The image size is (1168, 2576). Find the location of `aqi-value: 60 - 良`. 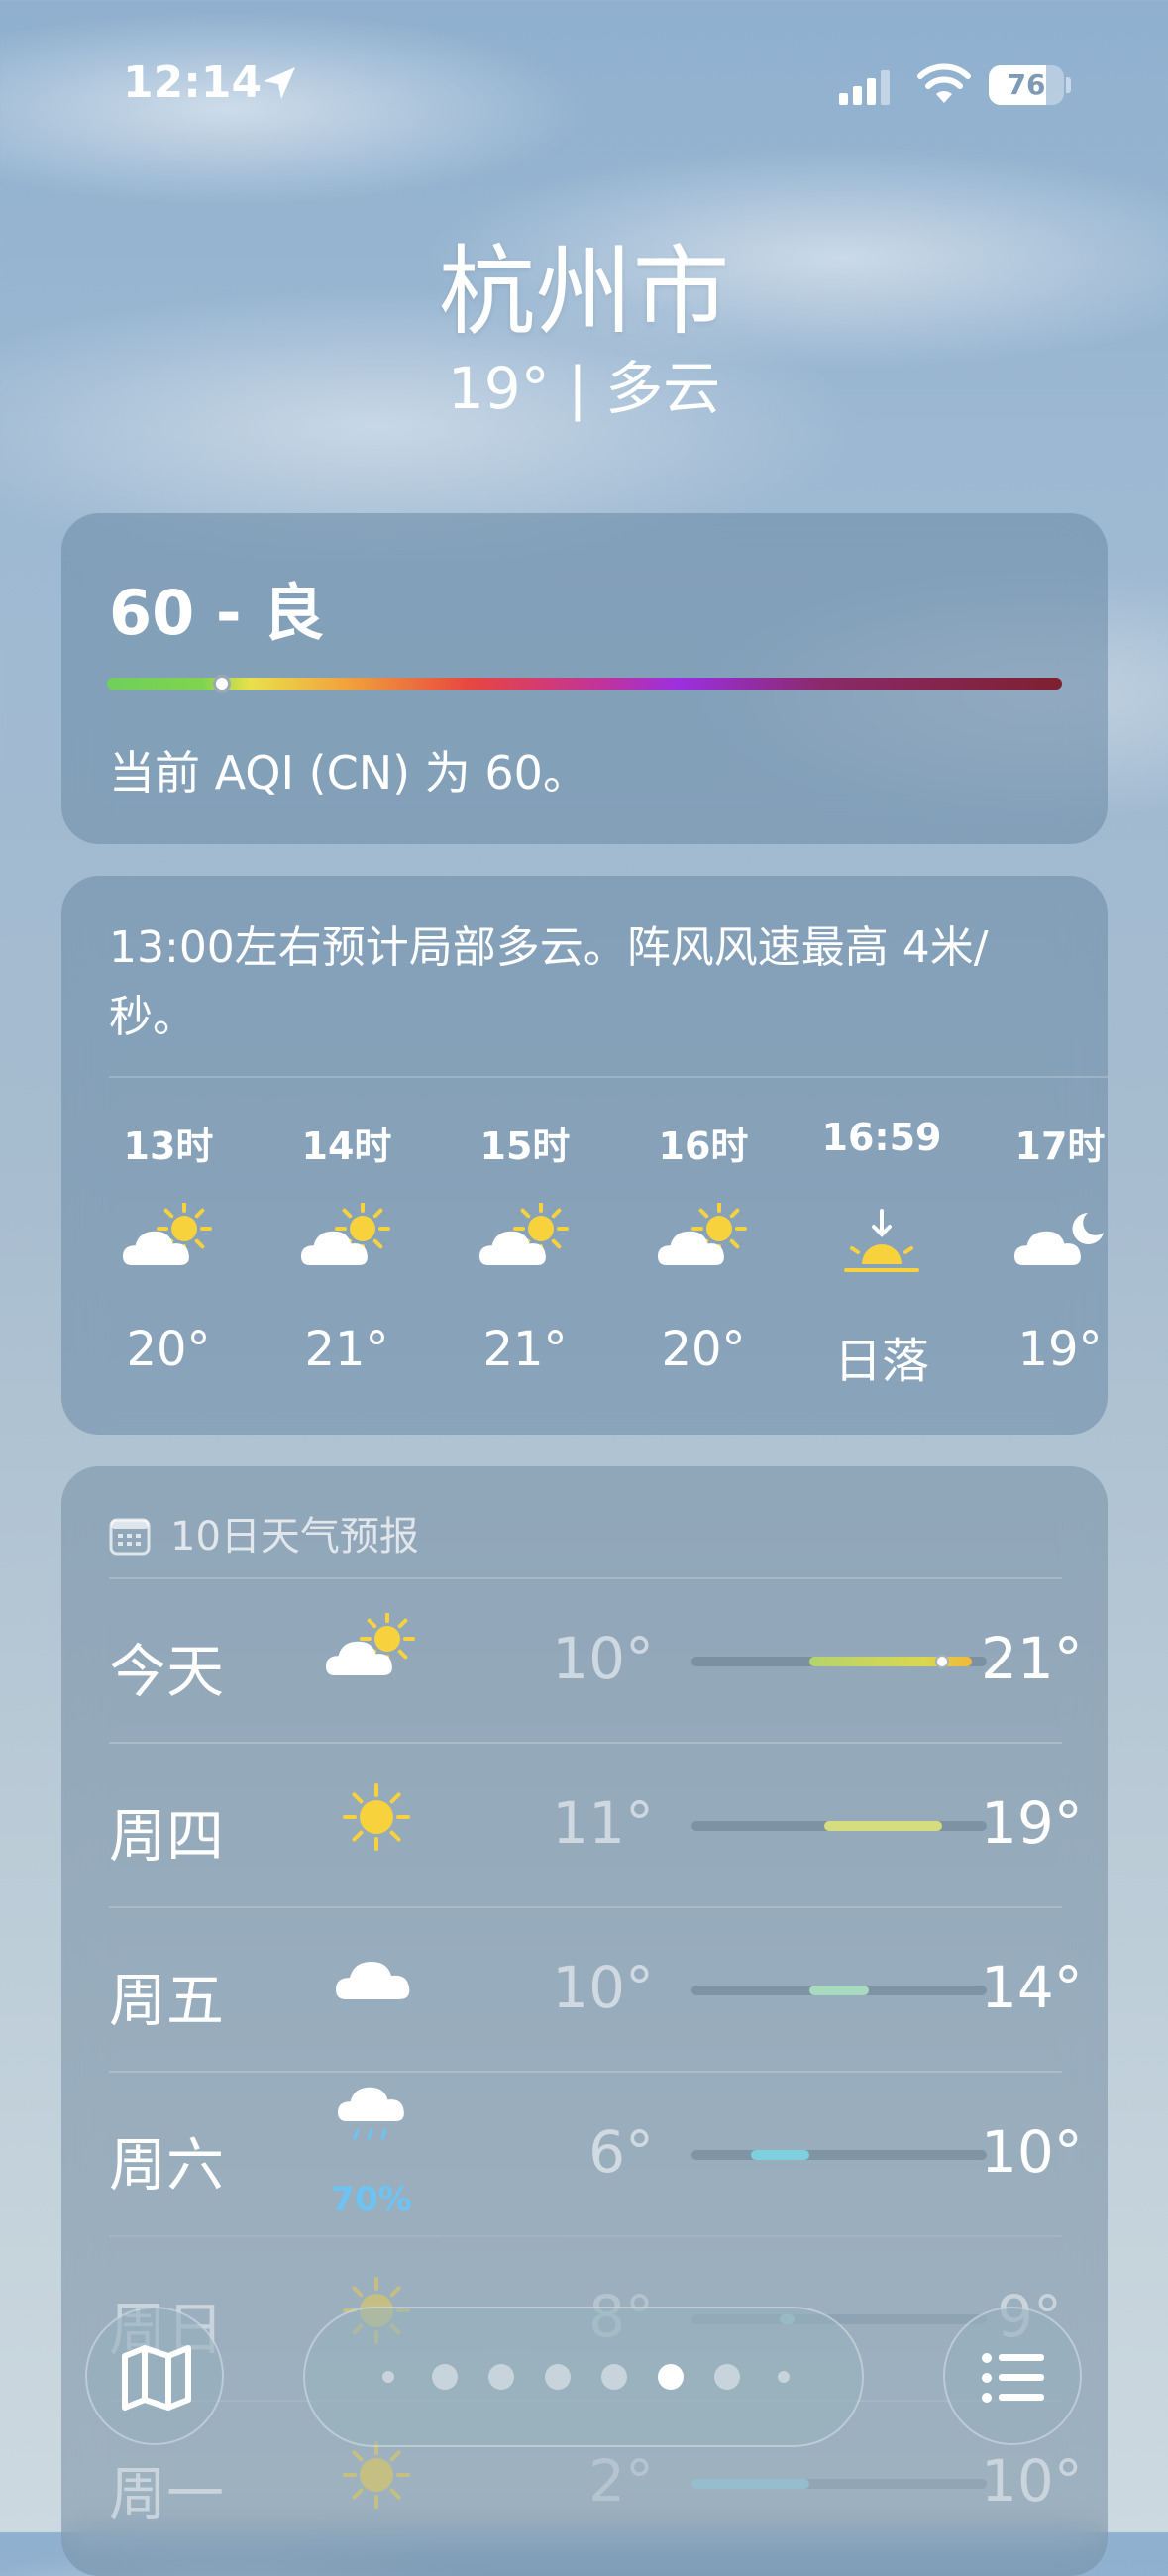

aqi-value: 60 - 良 is located at coordinates (217, 613).